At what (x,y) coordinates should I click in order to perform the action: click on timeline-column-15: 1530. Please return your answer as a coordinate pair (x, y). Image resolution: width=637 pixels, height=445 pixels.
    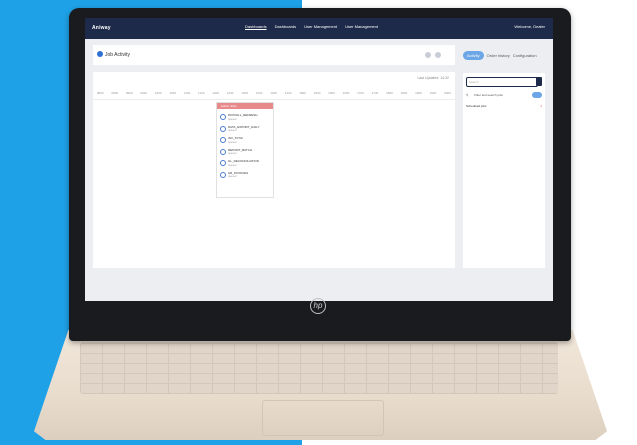
    Looking at the image, I should click on (317, 93).